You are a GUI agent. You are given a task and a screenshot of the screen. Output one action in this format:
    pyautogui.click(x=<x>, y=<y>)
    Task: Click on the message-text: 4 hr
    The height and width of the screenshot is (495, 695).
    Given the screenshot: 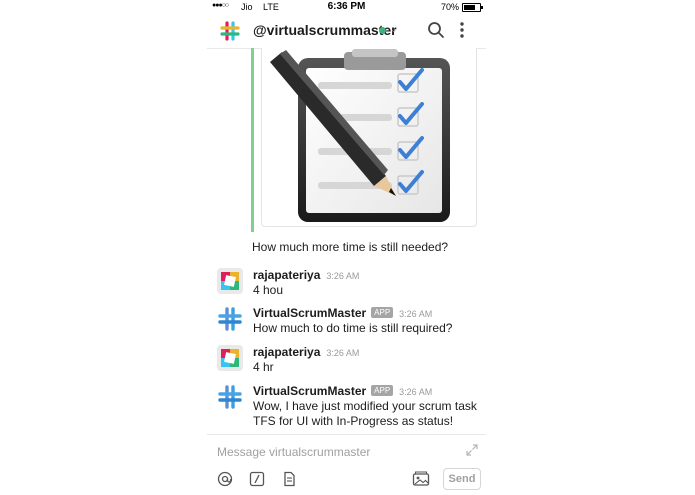 What is the action you would take?
    pyautogui.click(x=263, y=367)
    